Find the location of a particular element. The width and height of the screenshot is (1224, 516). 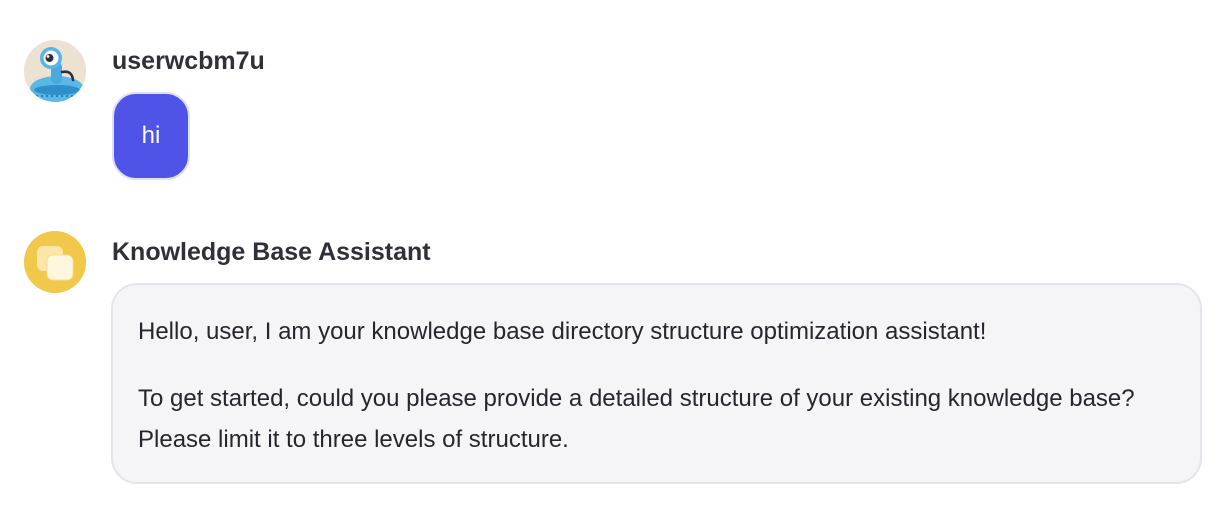

assistant-avatar is located at coordinates (55, 262).